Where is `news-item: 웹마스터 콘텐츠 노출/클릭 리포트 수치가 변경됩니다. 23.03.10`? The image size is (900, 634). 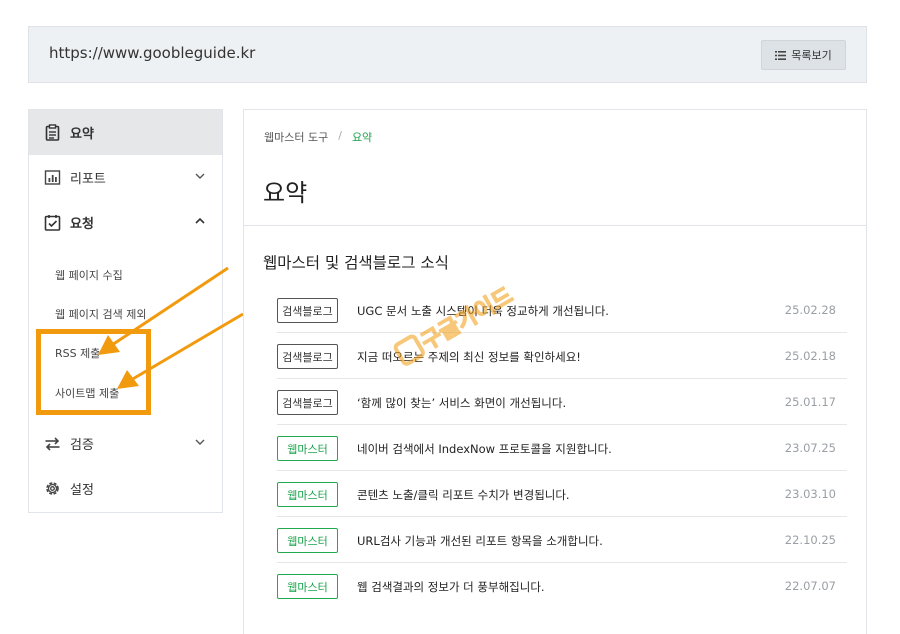
news-item: 웹마스터 콘텐츠 노출/클릭 리포트 수치가 변경됩니다. 23.03.10 is located at coordinates (562, 494).